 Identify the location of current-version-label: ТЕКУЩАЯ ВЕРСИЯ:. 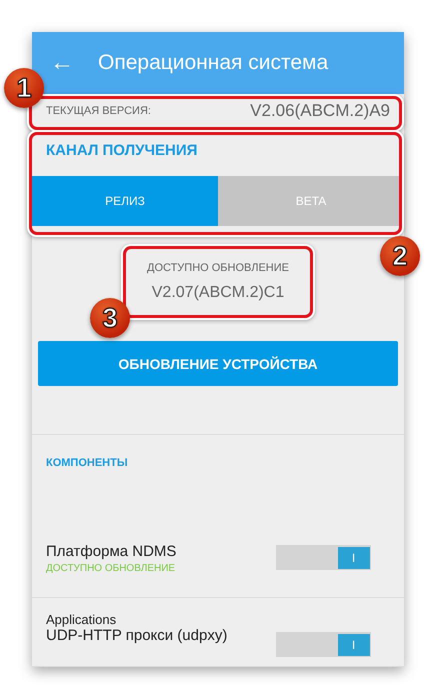
(98, 111).